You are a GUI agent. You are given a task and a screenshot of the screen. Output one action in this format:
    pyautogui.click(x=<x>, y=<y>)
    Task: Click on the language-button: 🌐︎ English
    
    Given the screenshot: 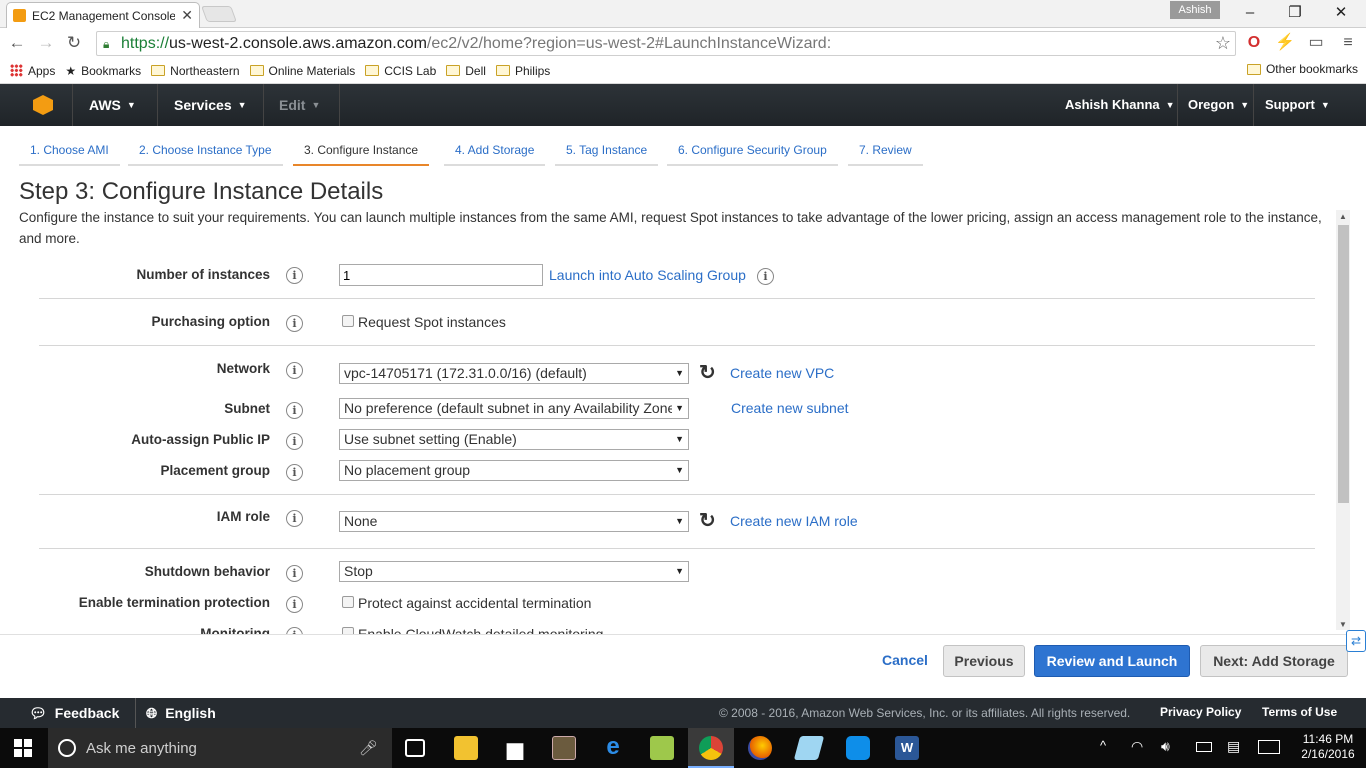 What is the action you would take?
    pyautogui.click(x=181, y=713)
    